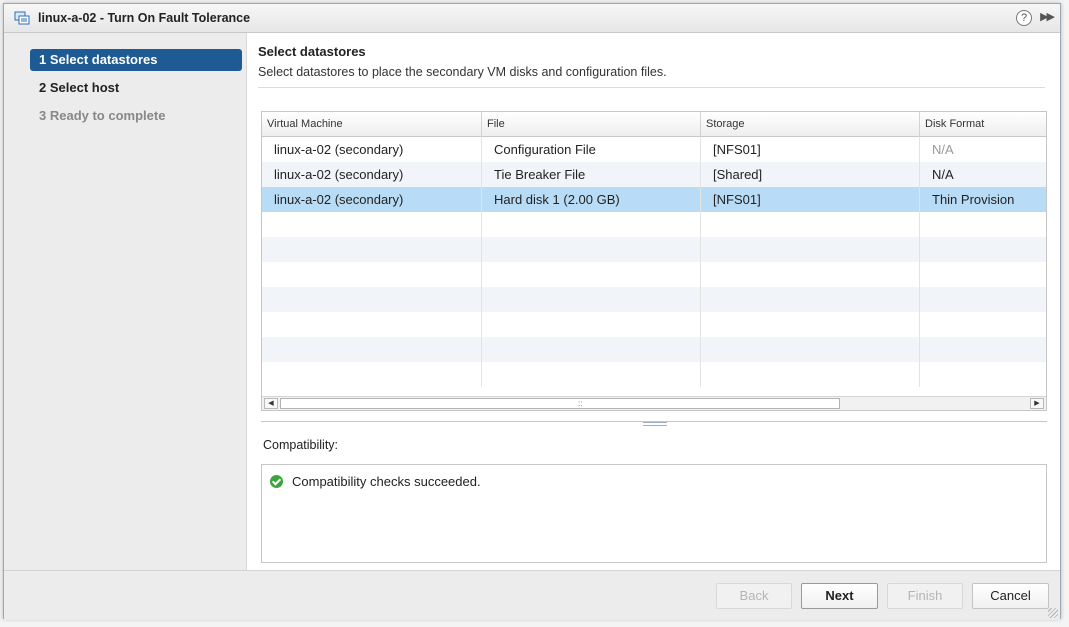 This screenshot has height=627, width=1069. I want to click on scrollbar-grip: ::, so click(580, 403).